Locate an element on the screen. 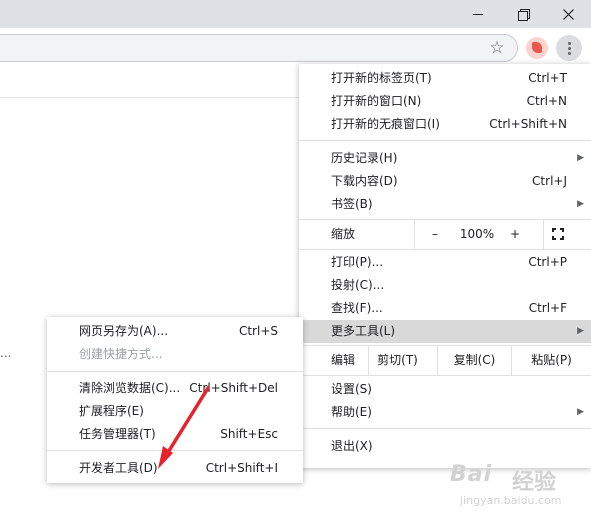  menu-item-shortcut: Ctrl+Shift+N is located at coordinates (528, 124).